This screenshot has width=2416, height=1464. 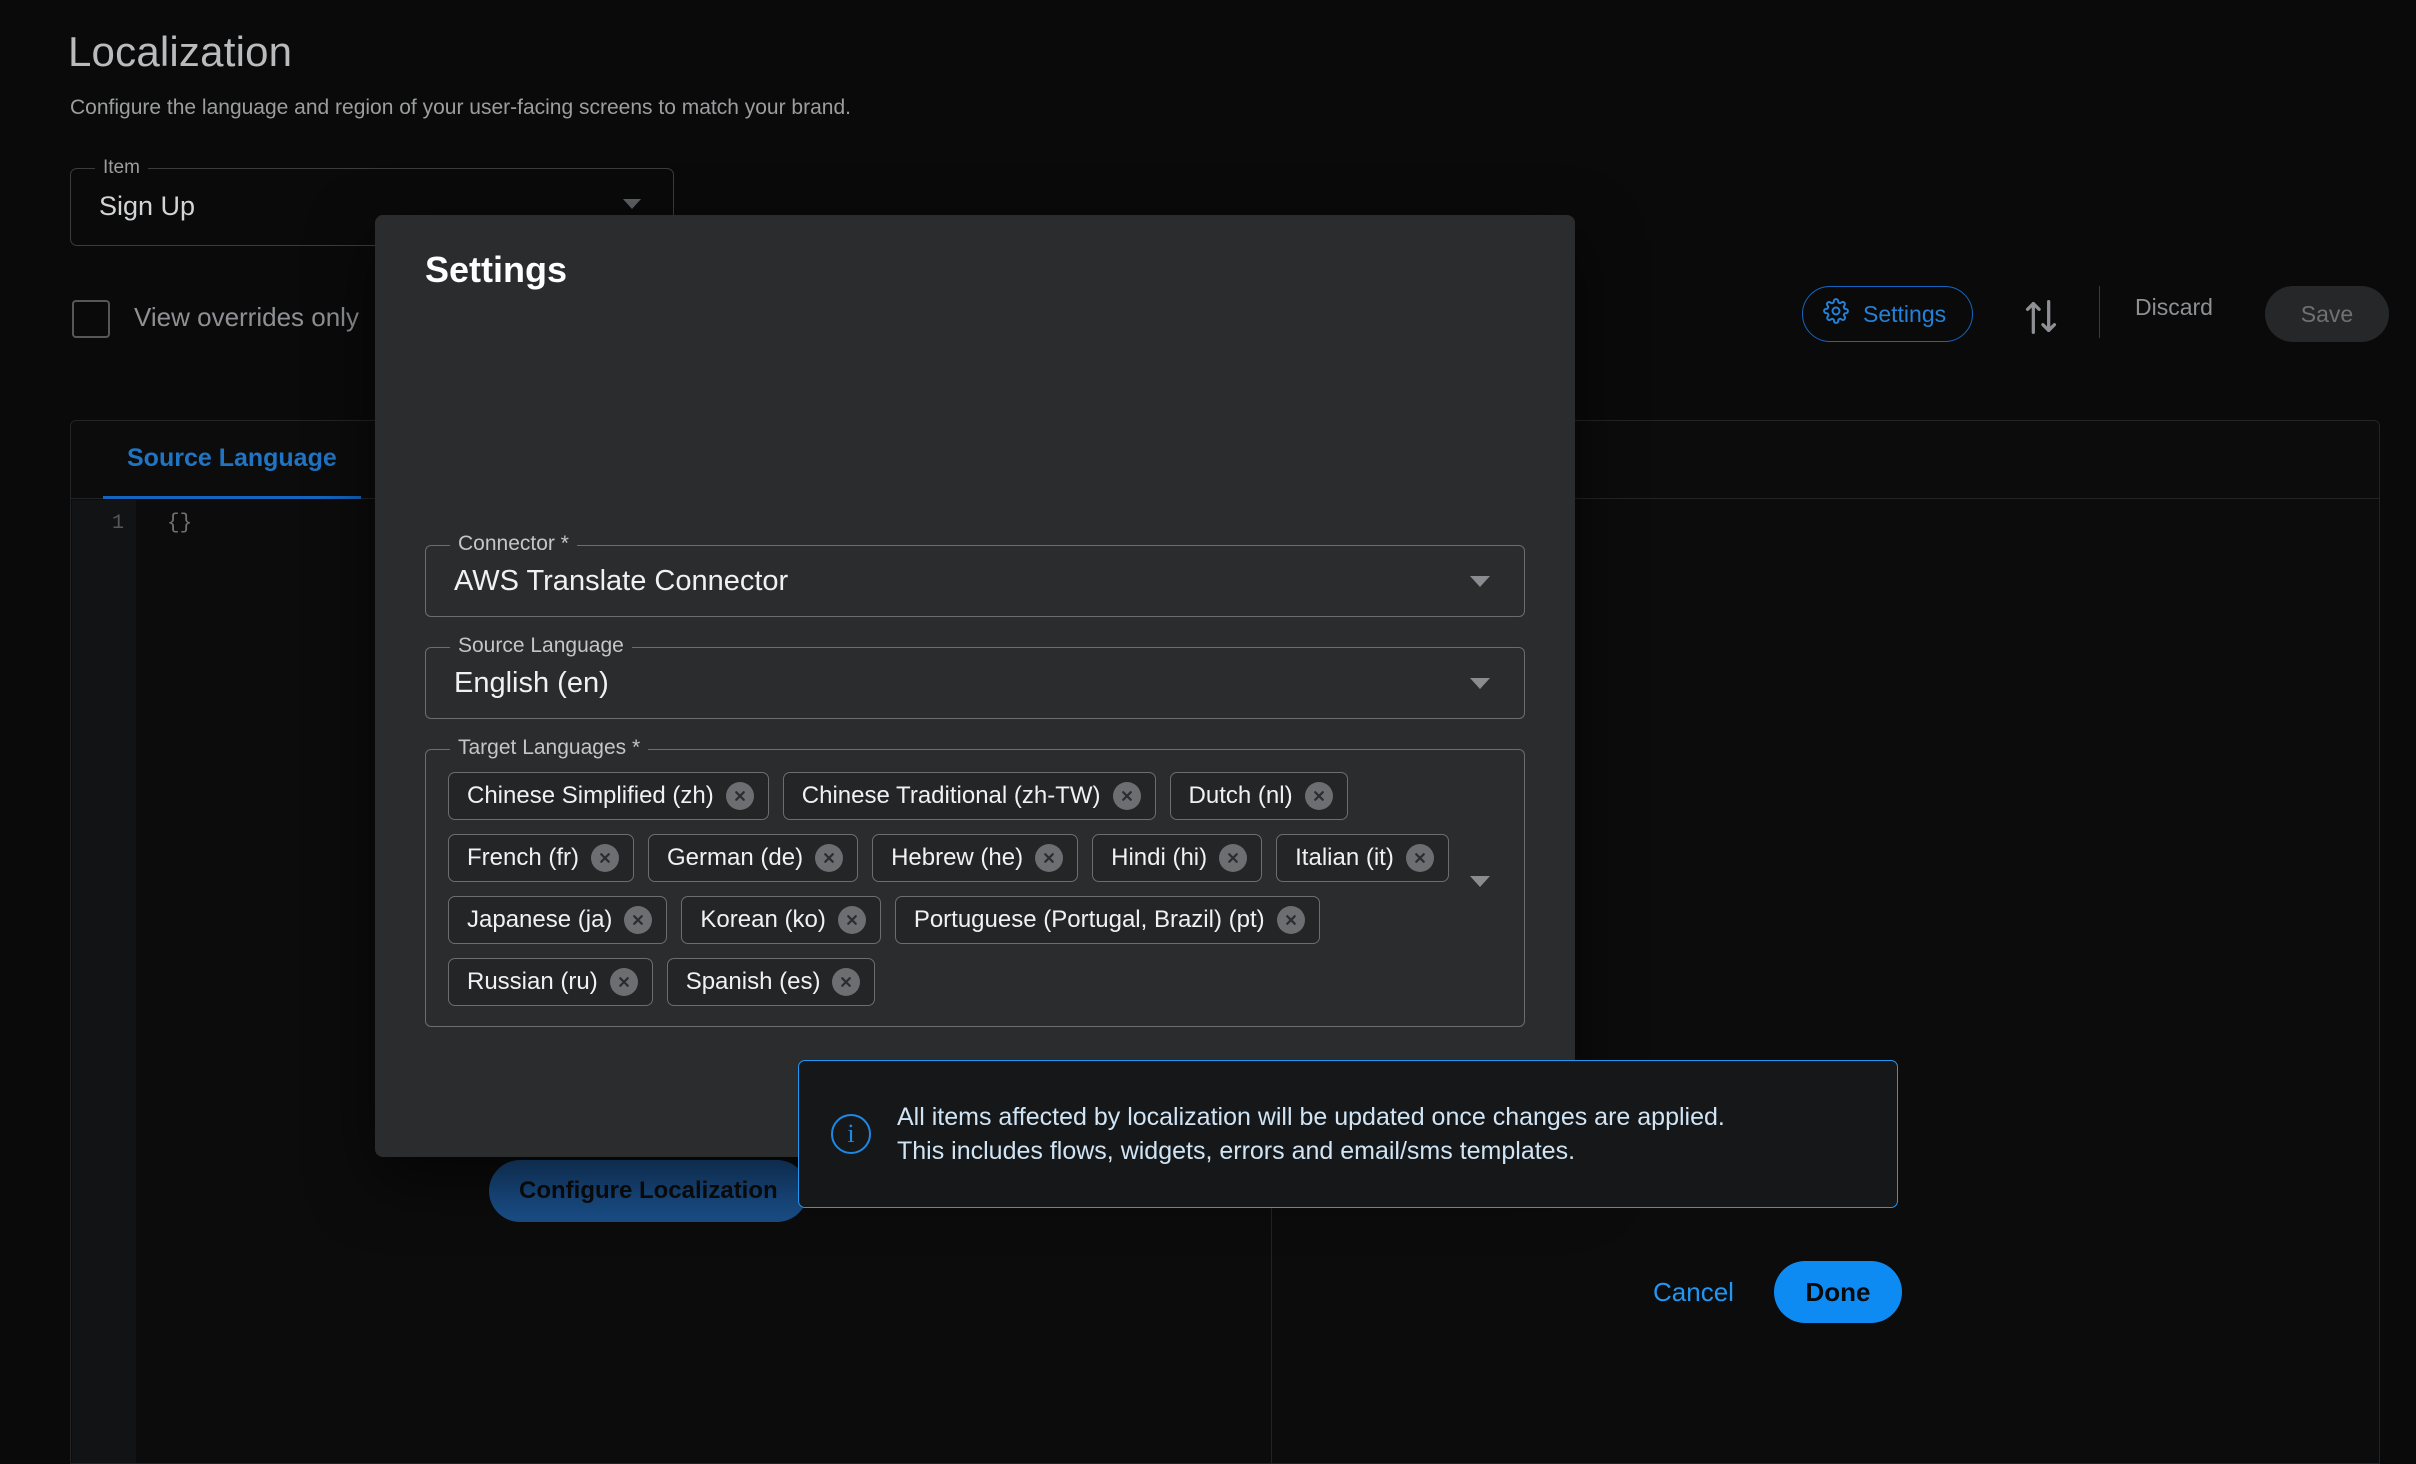 I want to click on target-language-chip: Russian (ru), so click(x=550, y=982).